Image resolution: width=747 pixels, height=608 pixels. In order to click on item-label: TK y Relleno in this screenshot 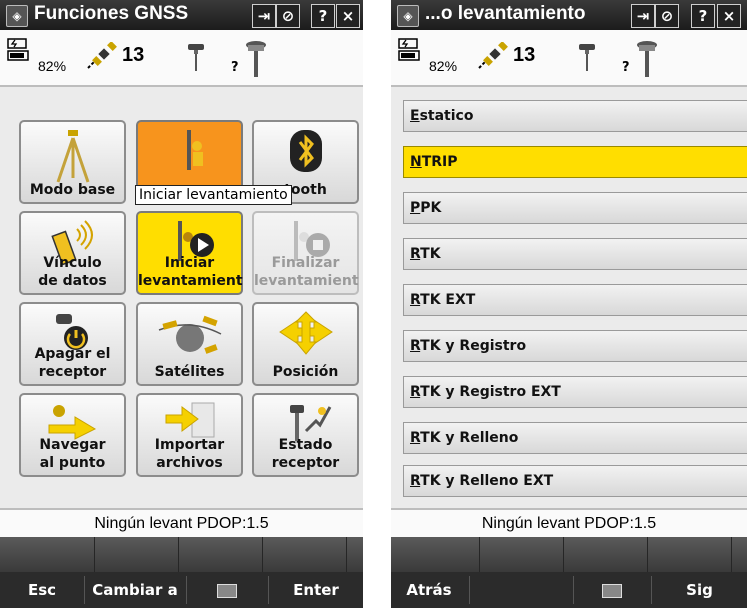, I will do `click(469, 438)`.